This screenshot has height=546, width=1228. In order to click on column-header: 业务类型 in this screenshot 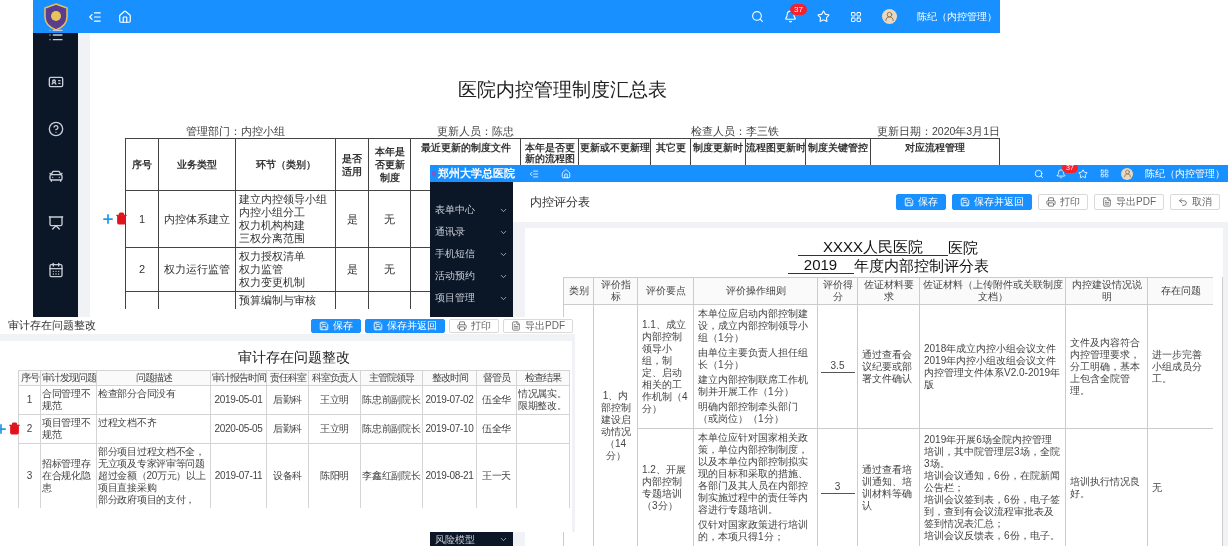, I will do `click(196, 164)`.